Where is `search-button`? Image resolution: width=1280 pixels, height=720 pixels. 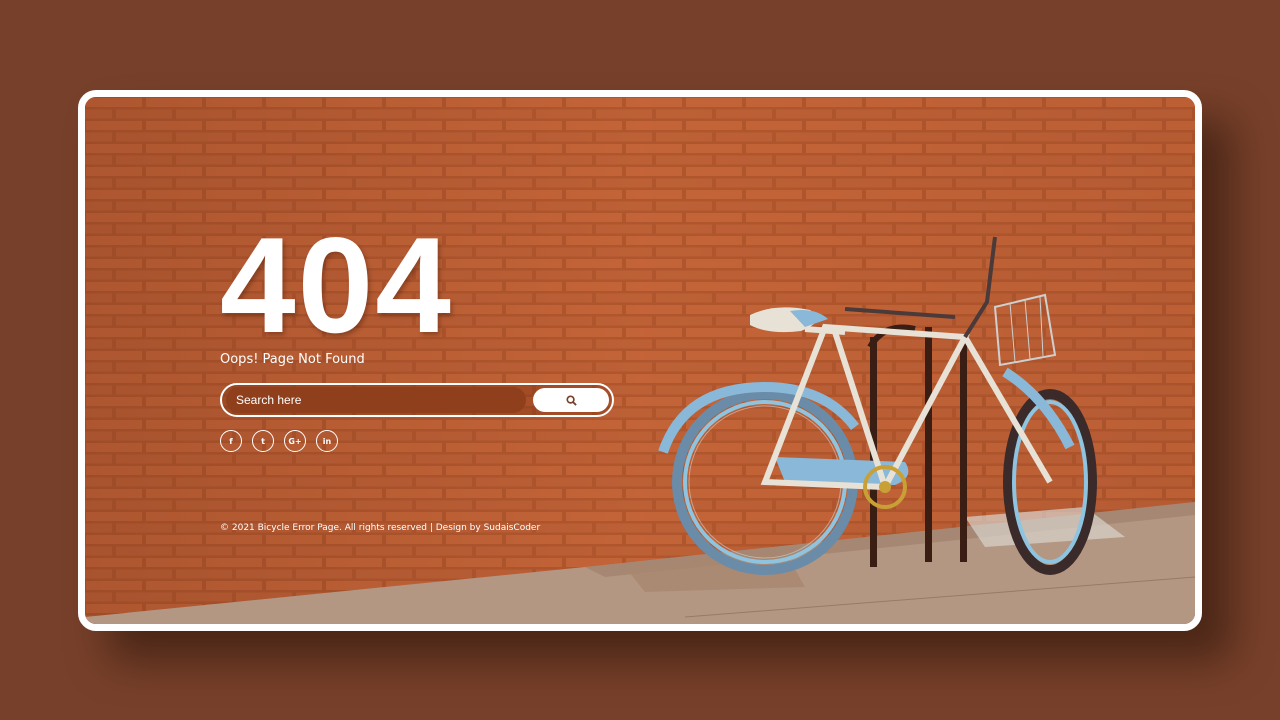 search-button is located at coordinates (571, 400).